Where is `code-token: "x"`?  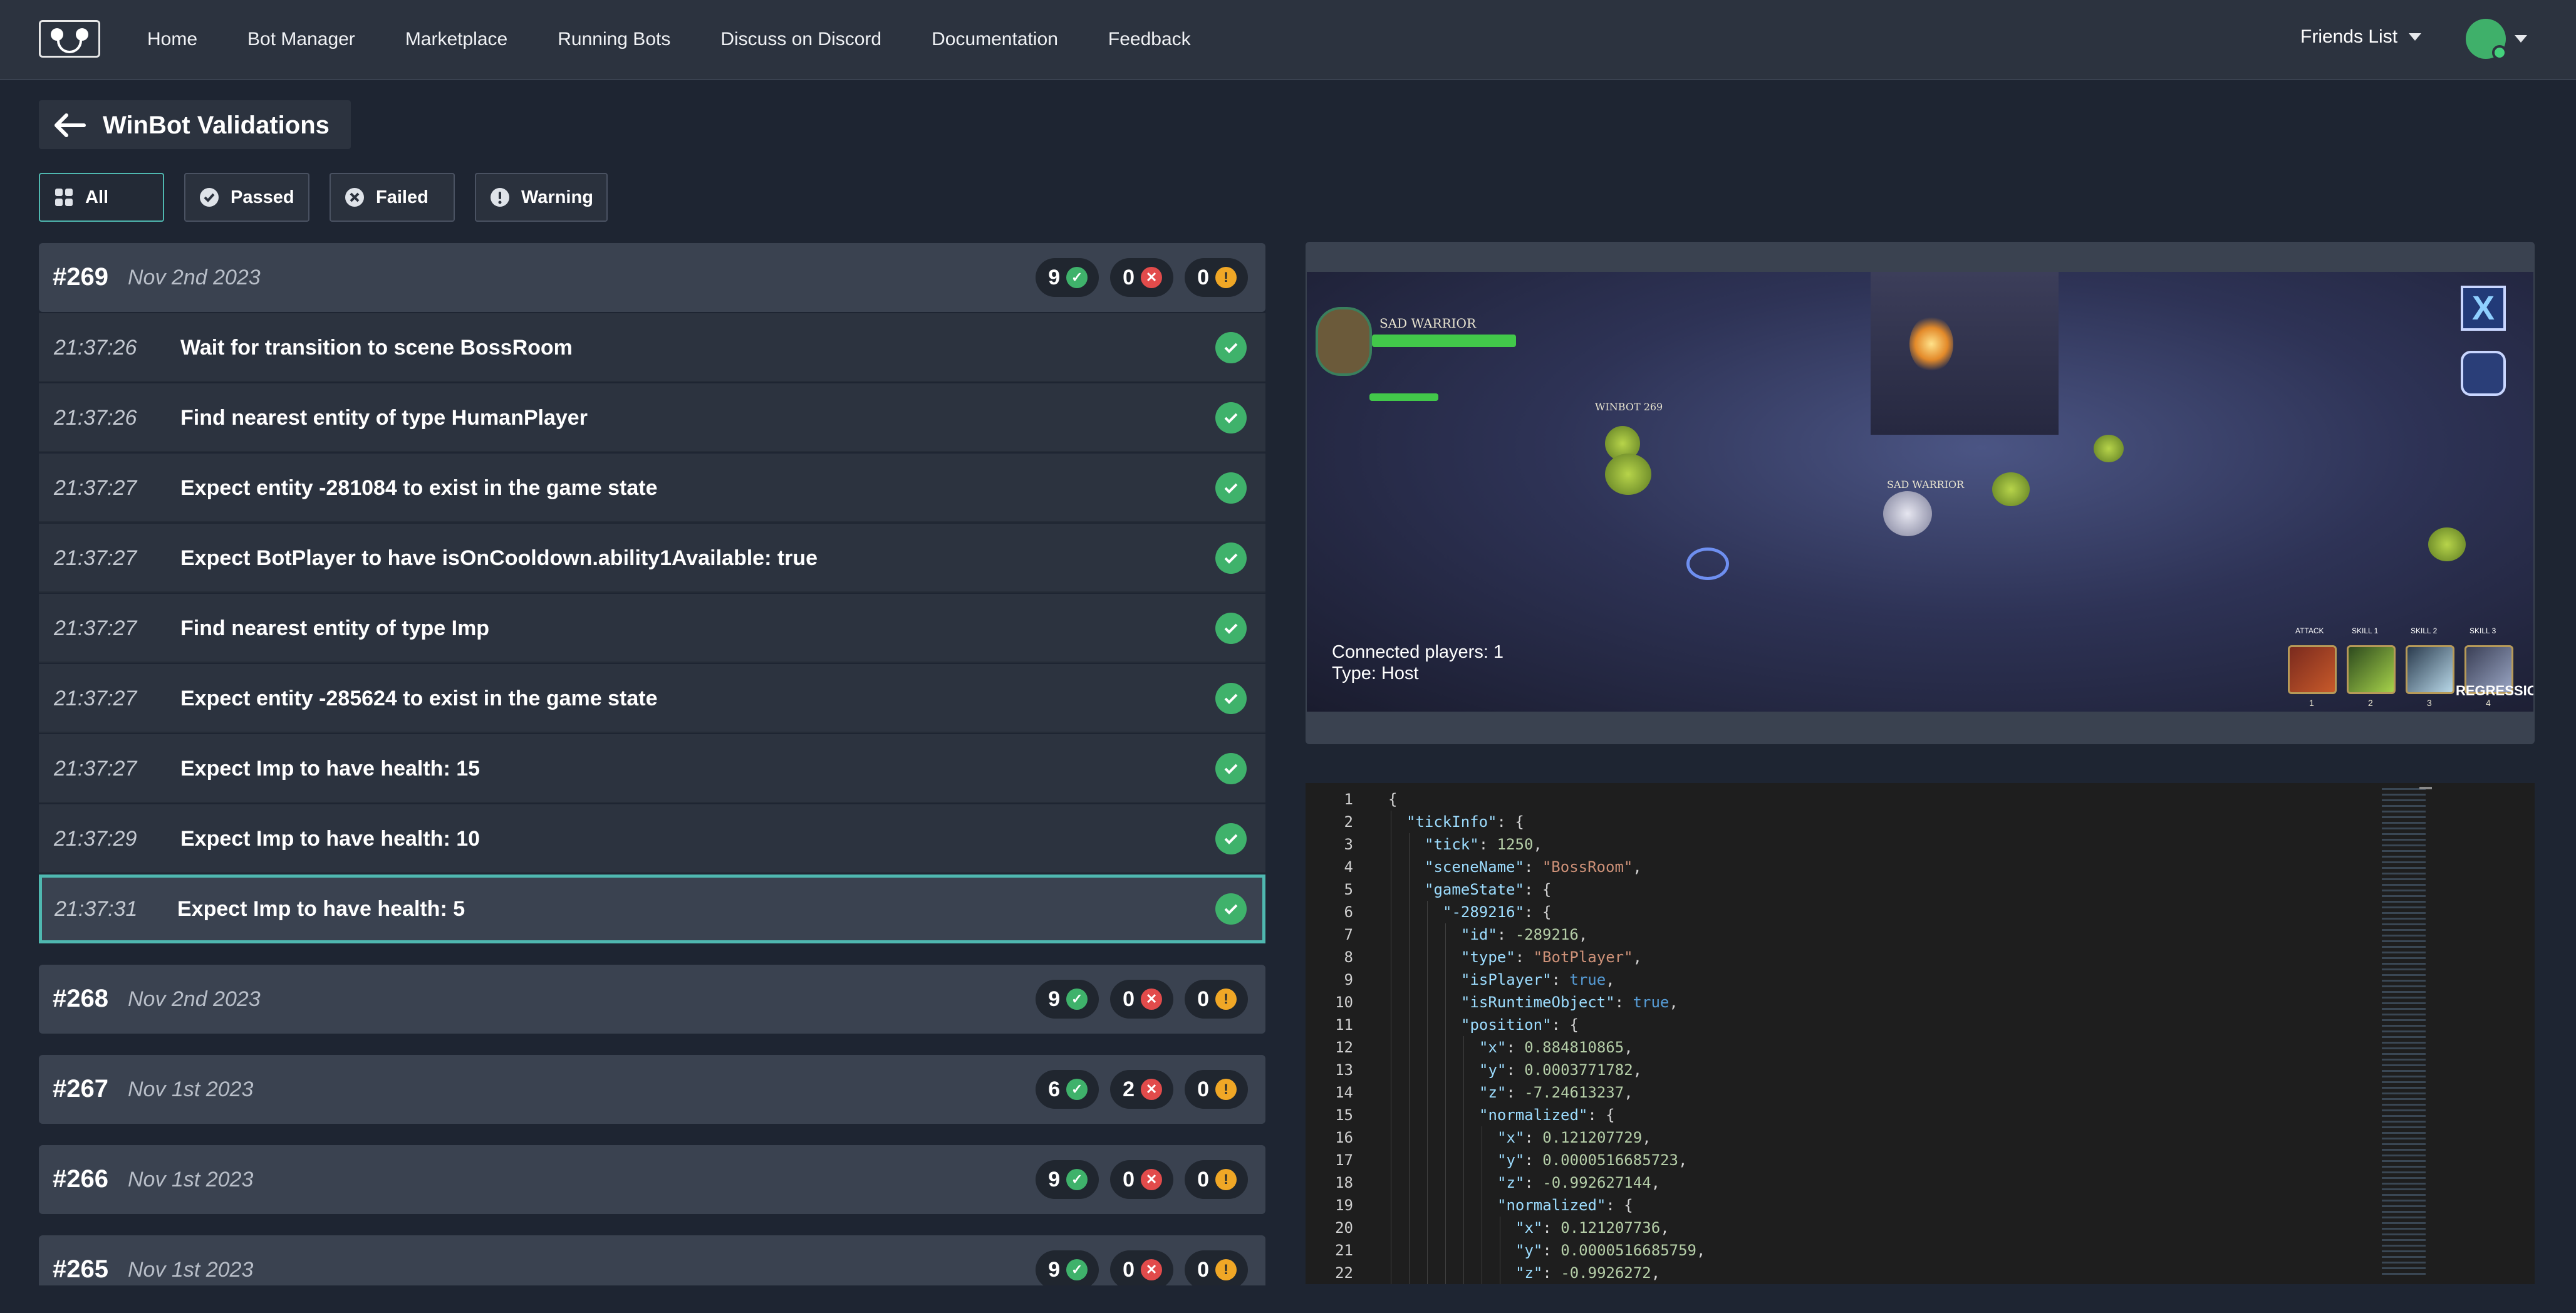 code-token: "x" is located at coordinates (1511, 1137).